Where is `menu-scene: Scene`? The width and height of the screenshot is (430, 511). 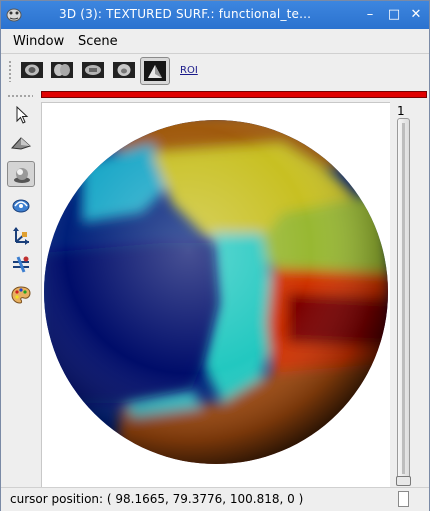 menu-scene: Scene is located at coordinates (98, 41).